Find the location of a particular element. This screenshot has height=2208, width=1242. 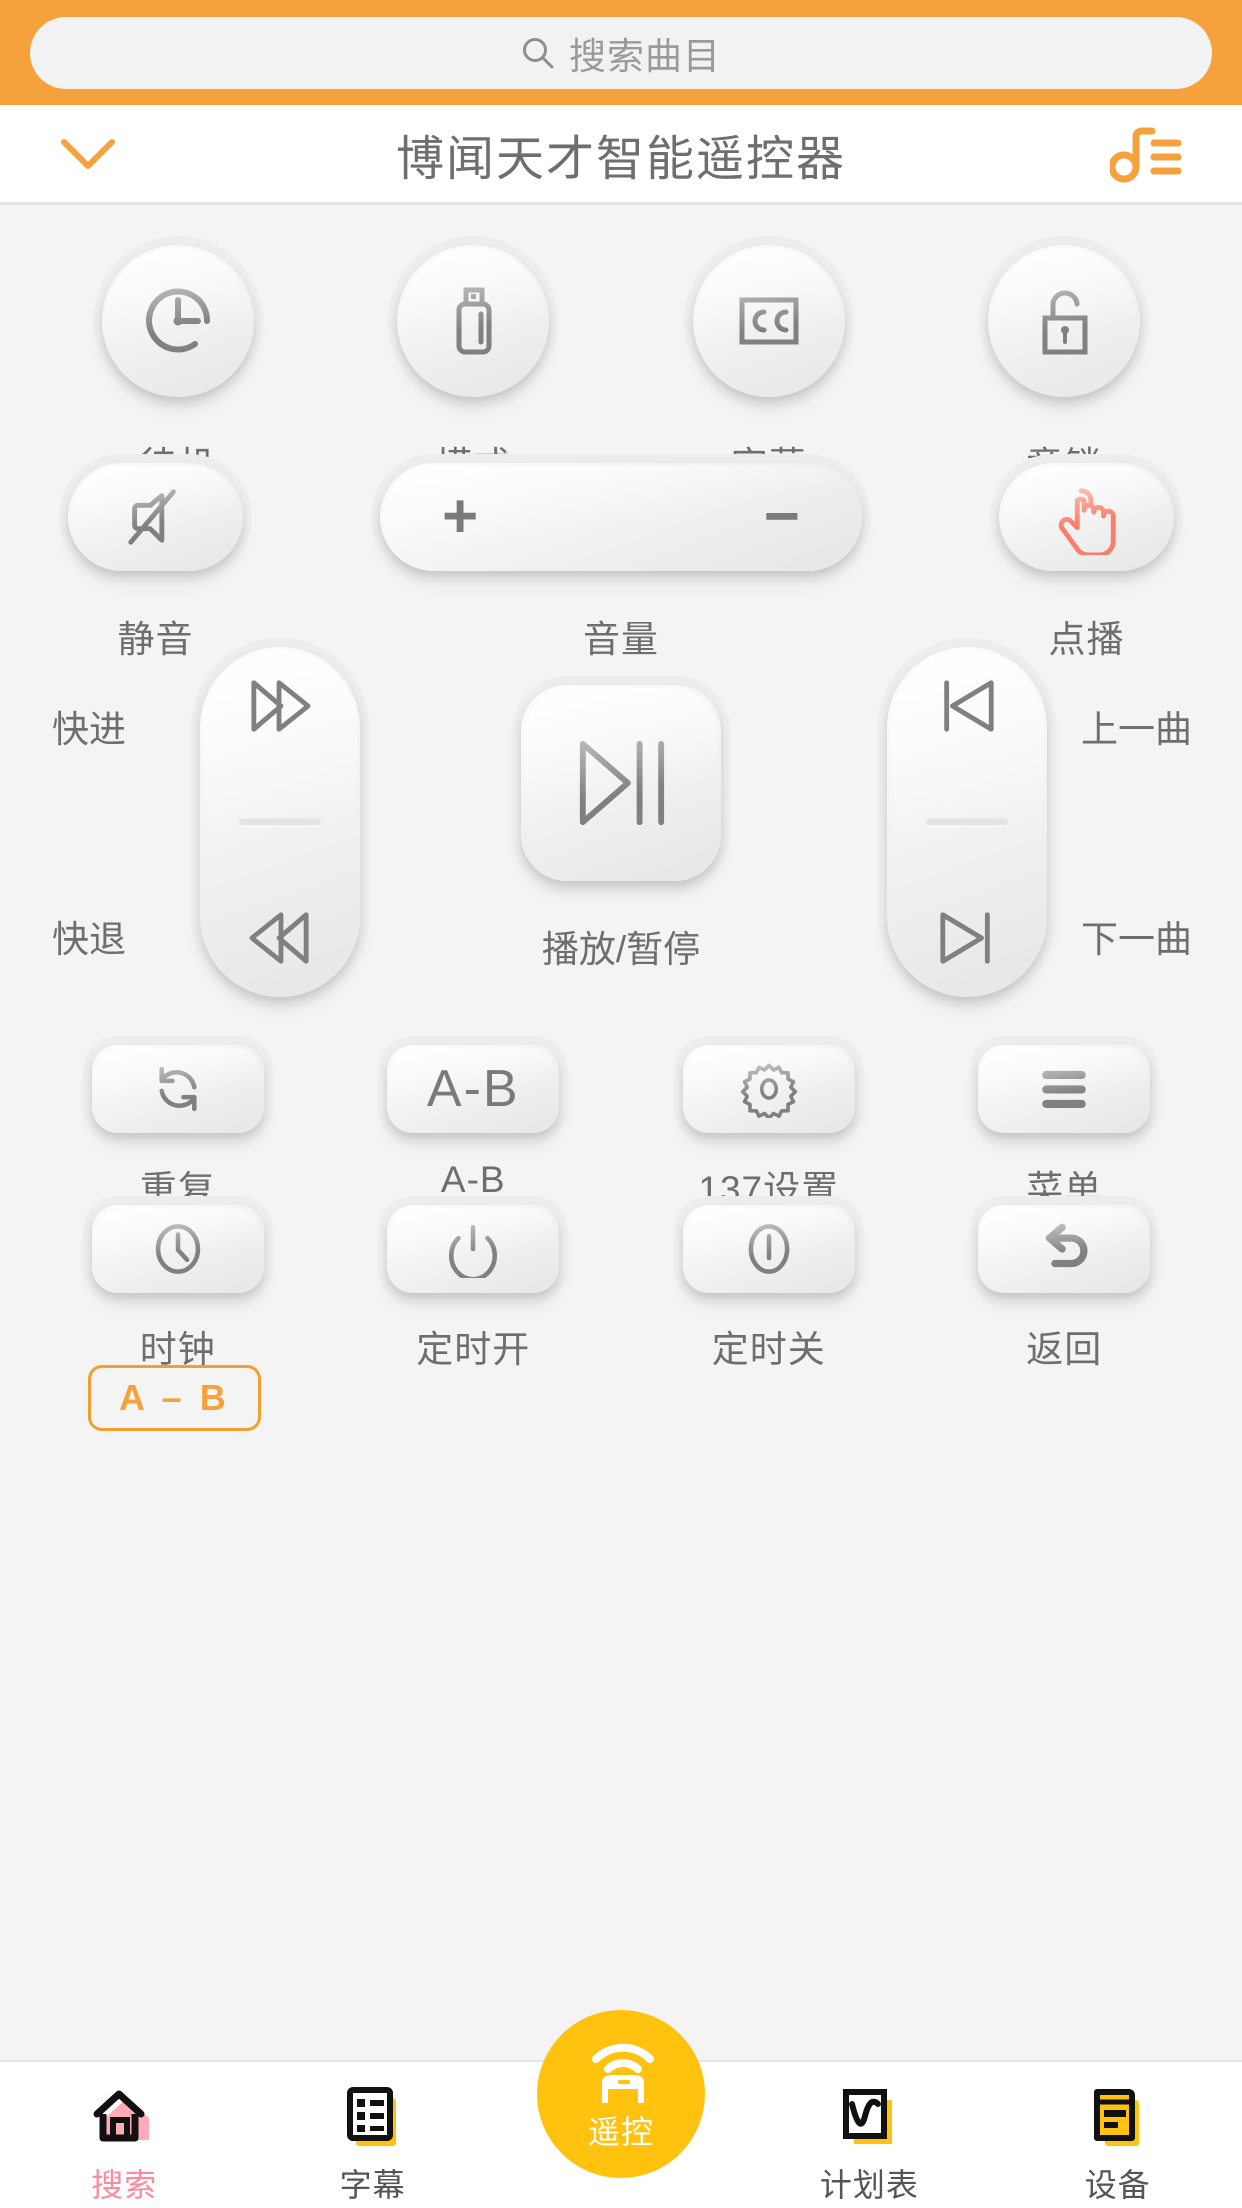

back-label: 返回 is located at coordinates (1064, 1349).